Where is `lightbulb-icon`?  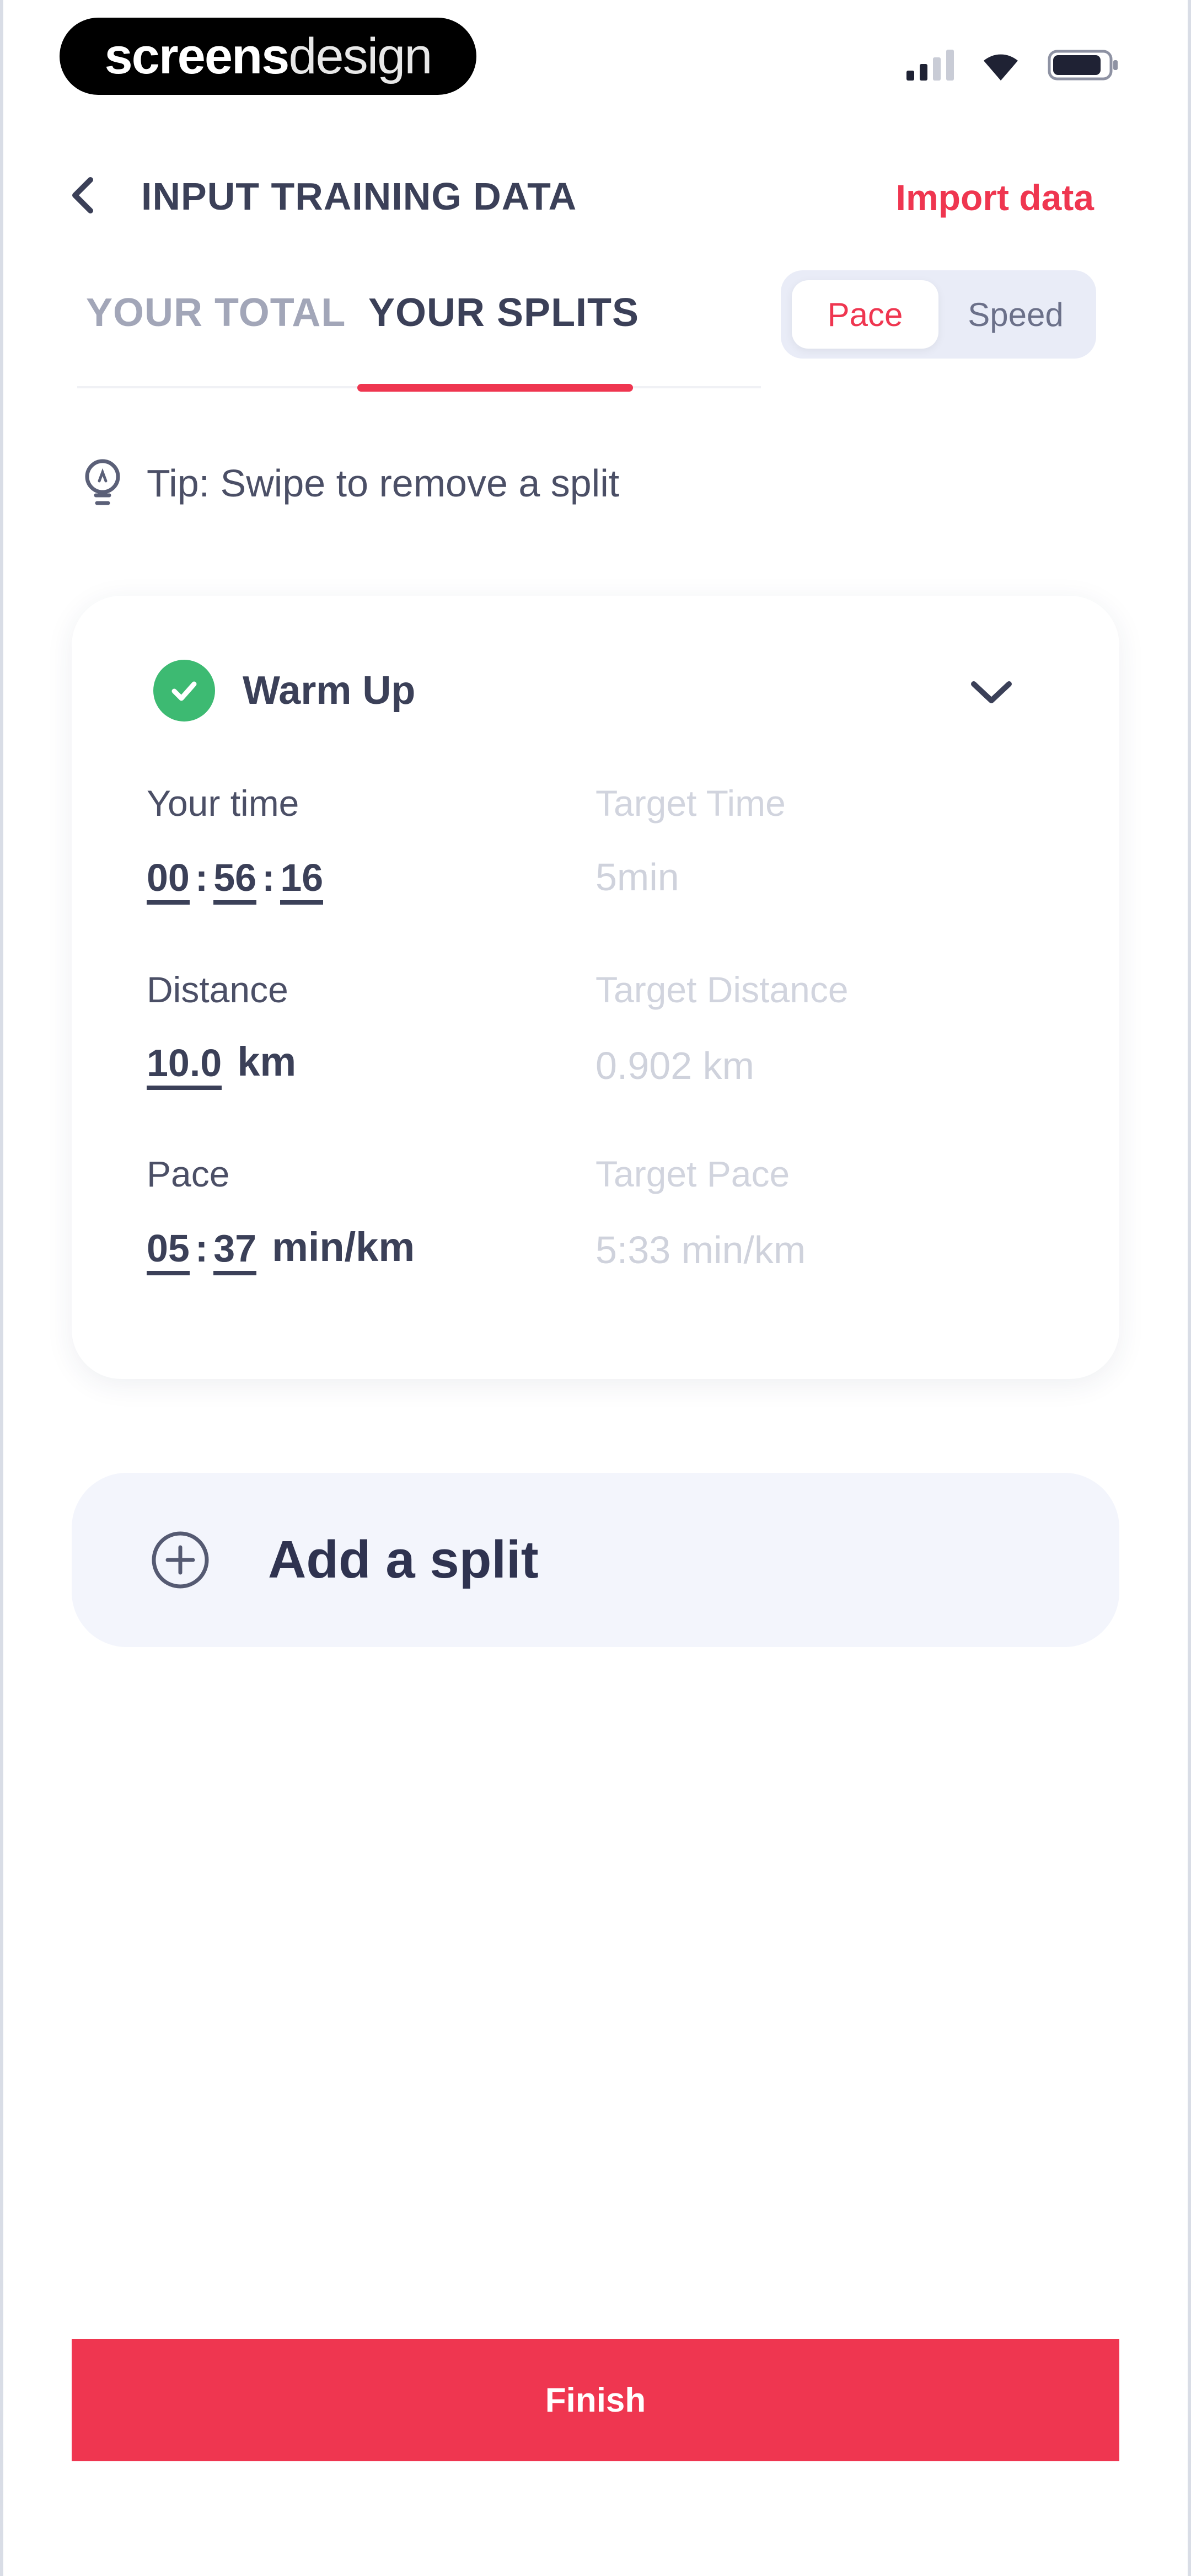
lightbulb-icon is located at coordinates (103, 482).